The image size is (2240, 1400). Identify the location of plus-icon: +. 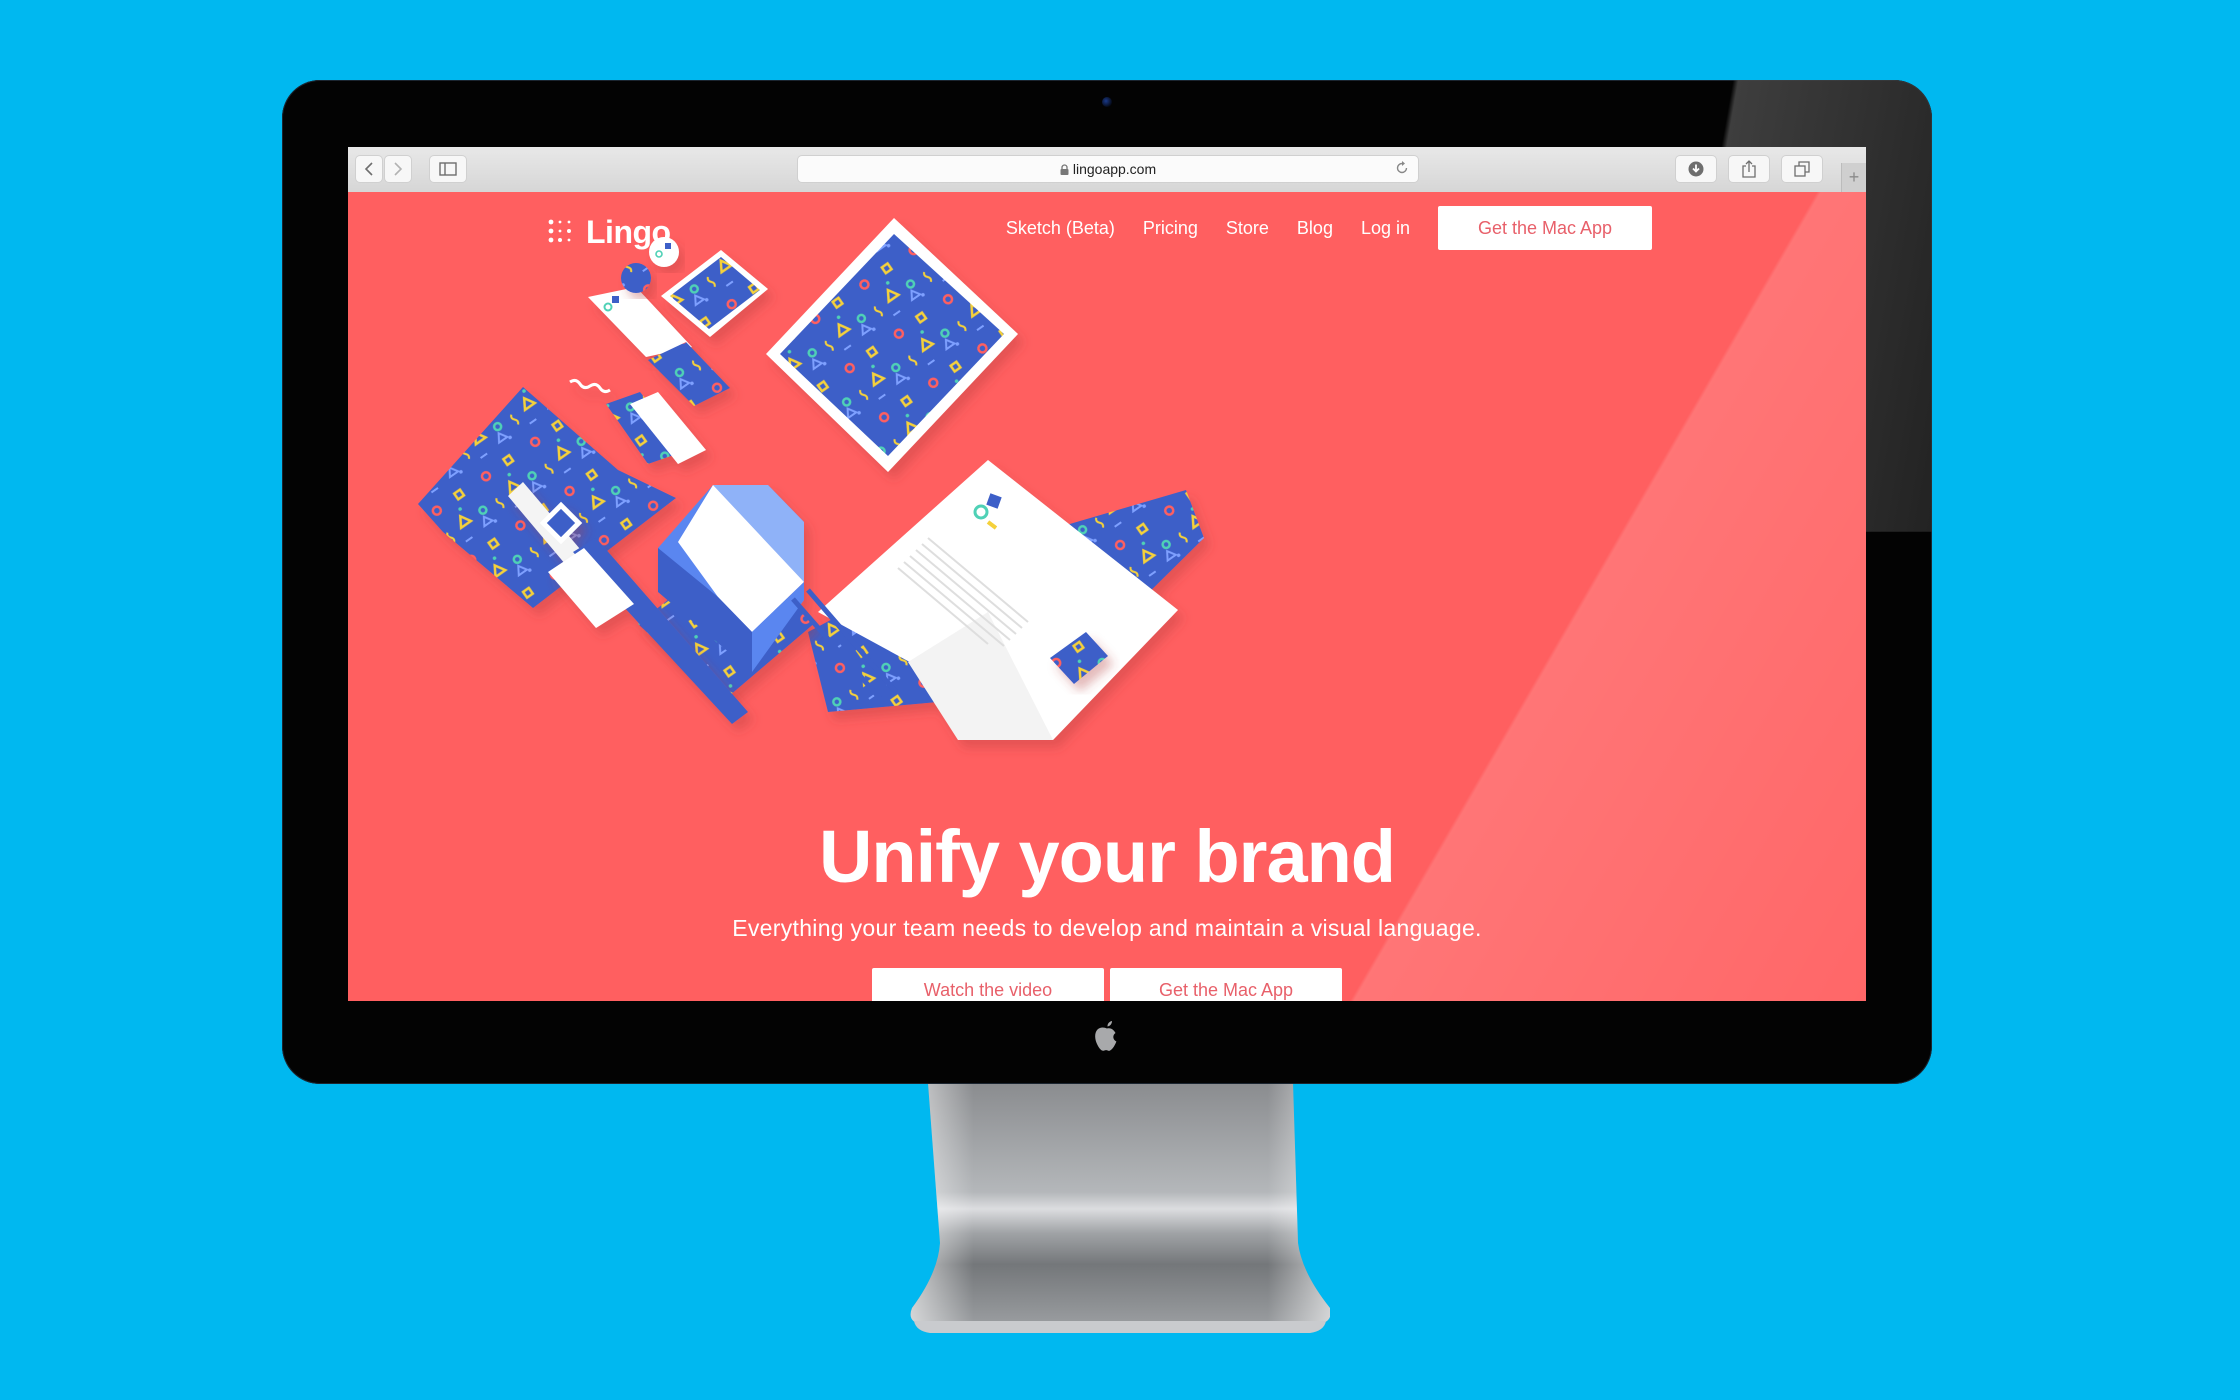
(1854, 177).